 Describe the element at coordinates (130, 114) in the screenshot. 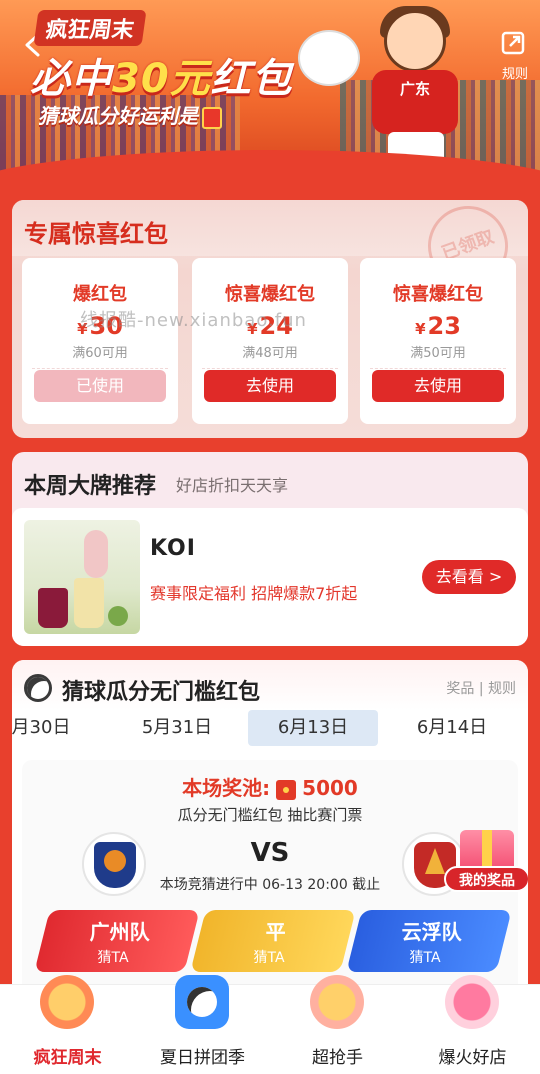

I see `banner-subheadline: 猜球瓜分好运利是` at that location.